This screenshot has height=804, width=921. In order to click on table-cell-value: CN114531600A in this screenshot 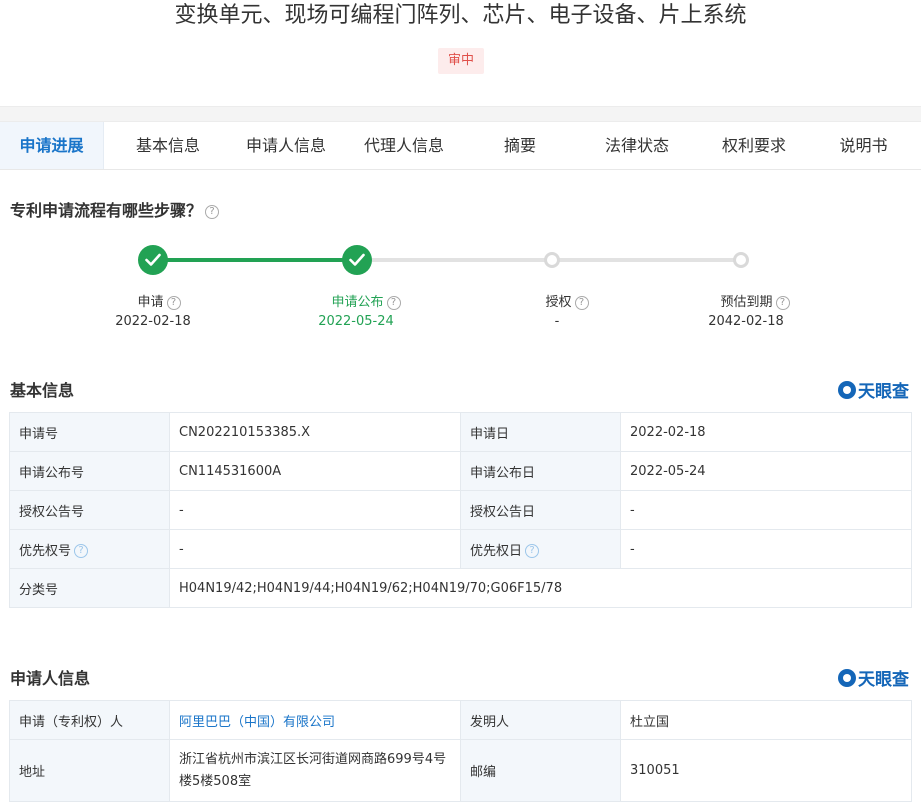, I will do `click(315, 471)`.